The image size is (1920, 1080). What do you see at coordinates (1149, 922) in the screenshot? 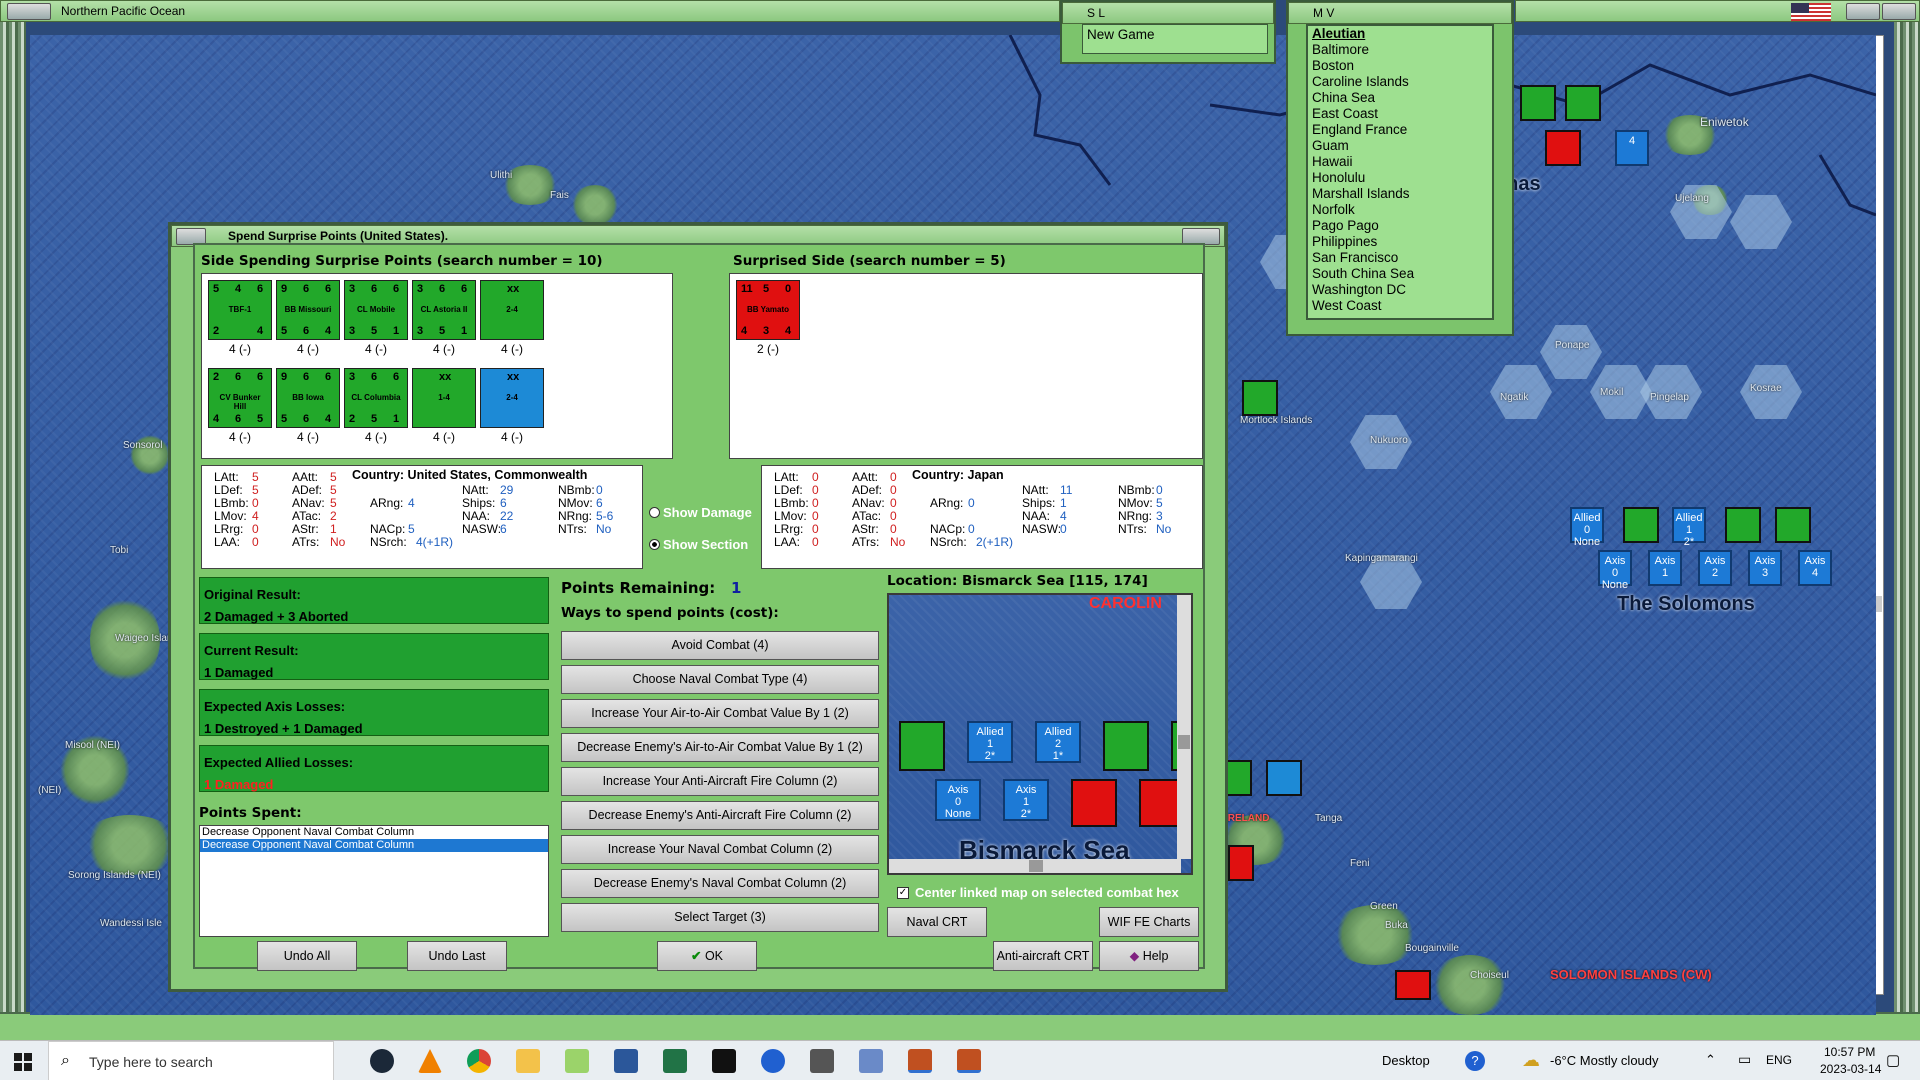
I see `wif-charts-button: WIF FE Charts` at bounding box center [1149, 922].